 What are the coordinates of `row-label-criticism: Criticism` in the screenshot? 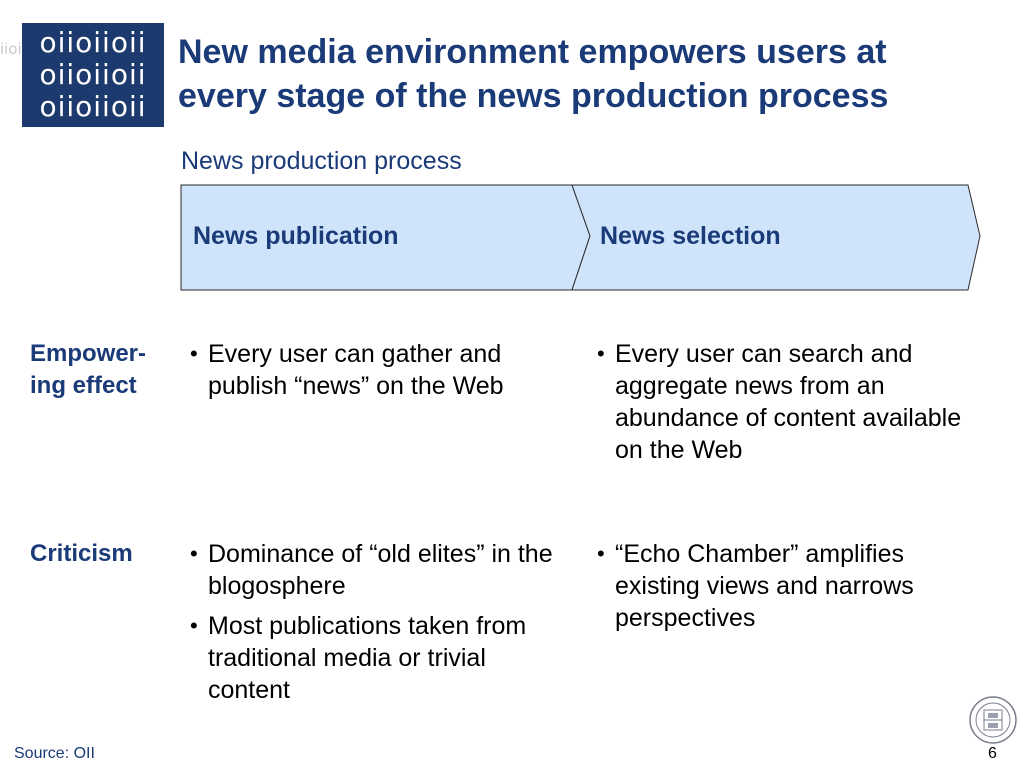 It's located at (81, 554).